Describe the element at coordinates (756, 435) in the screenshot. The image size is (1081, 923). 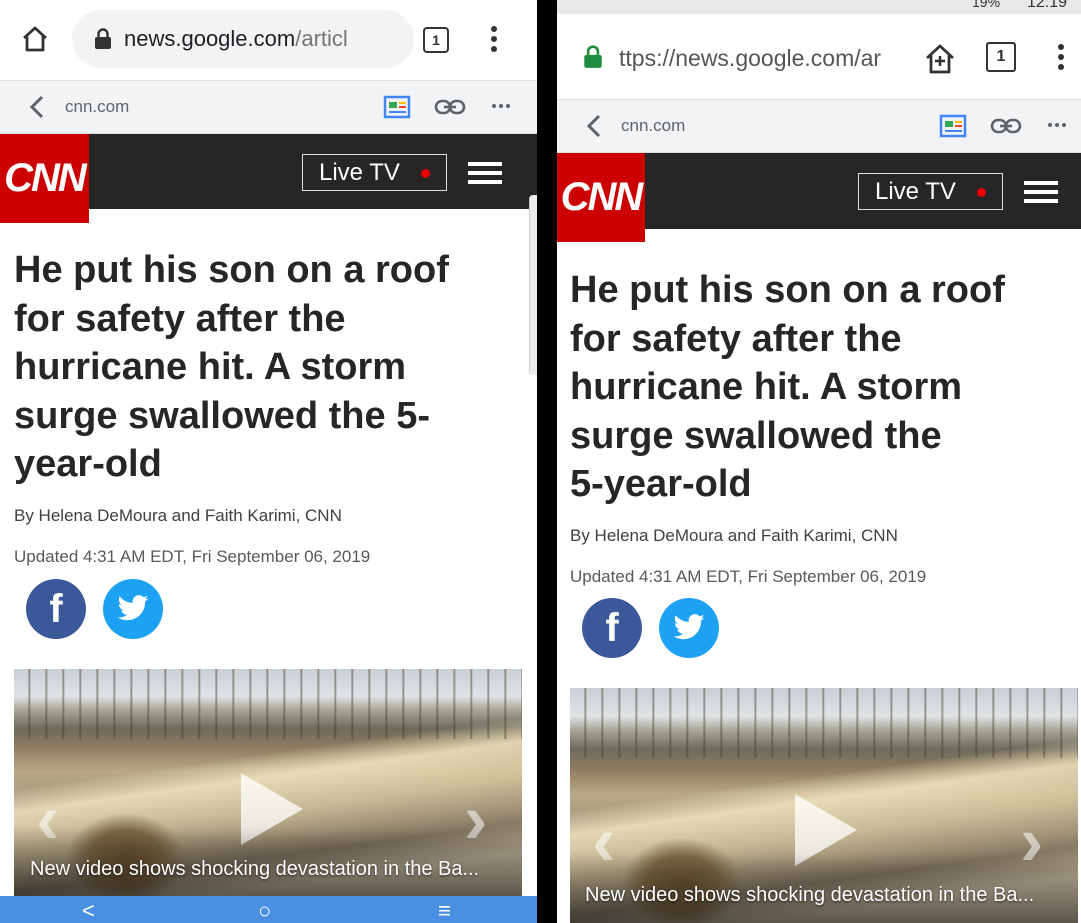
I see `headline-line: surge swallowed the` at that location.